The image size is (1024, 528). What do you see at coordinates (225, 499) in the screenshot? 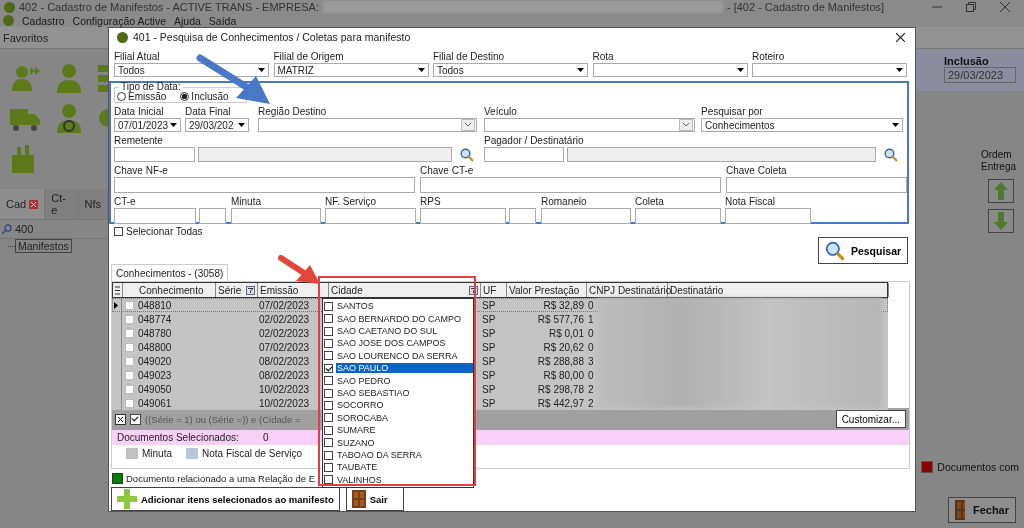
I see `add-button: Adicionar itens selecionados ao manifesto` at bounding box center [225, 499].